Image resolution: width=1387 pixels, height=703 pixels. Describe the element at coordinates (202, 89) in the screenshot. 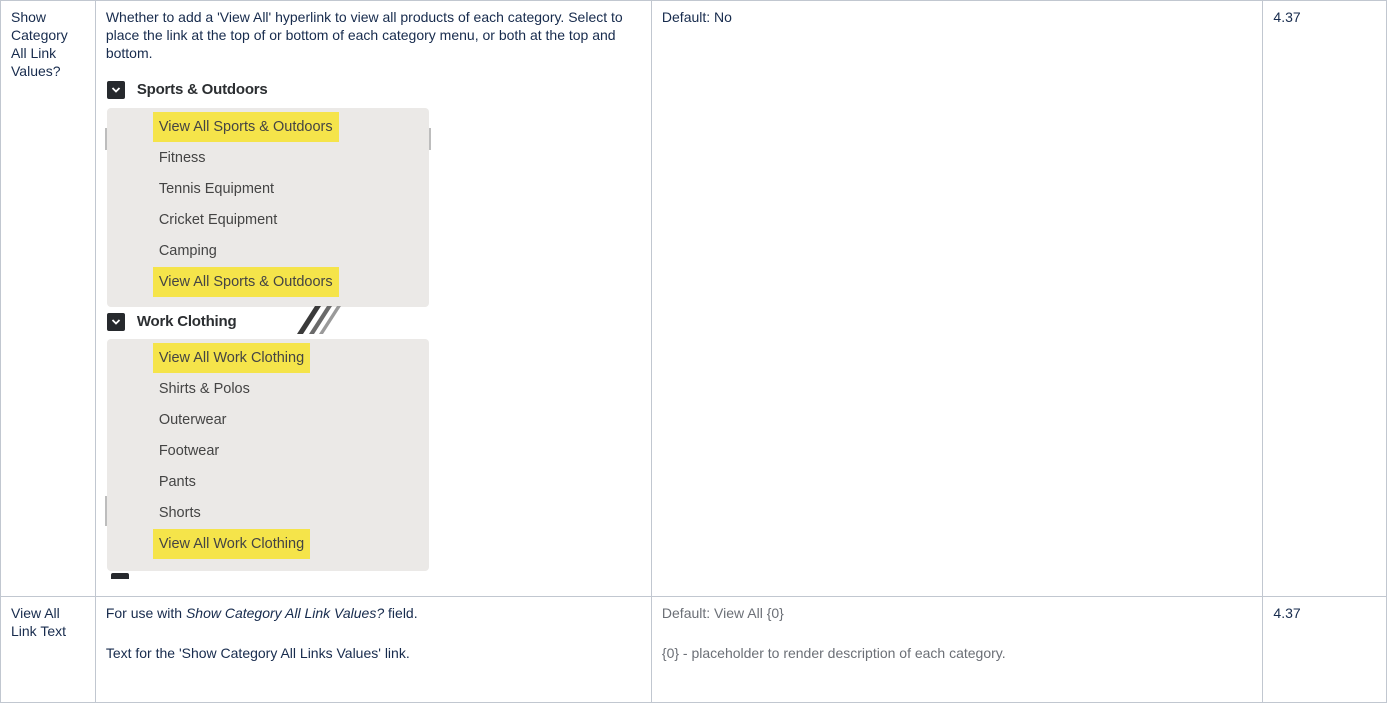

I see `category-header-label: Sports & Outdoors` at that location.